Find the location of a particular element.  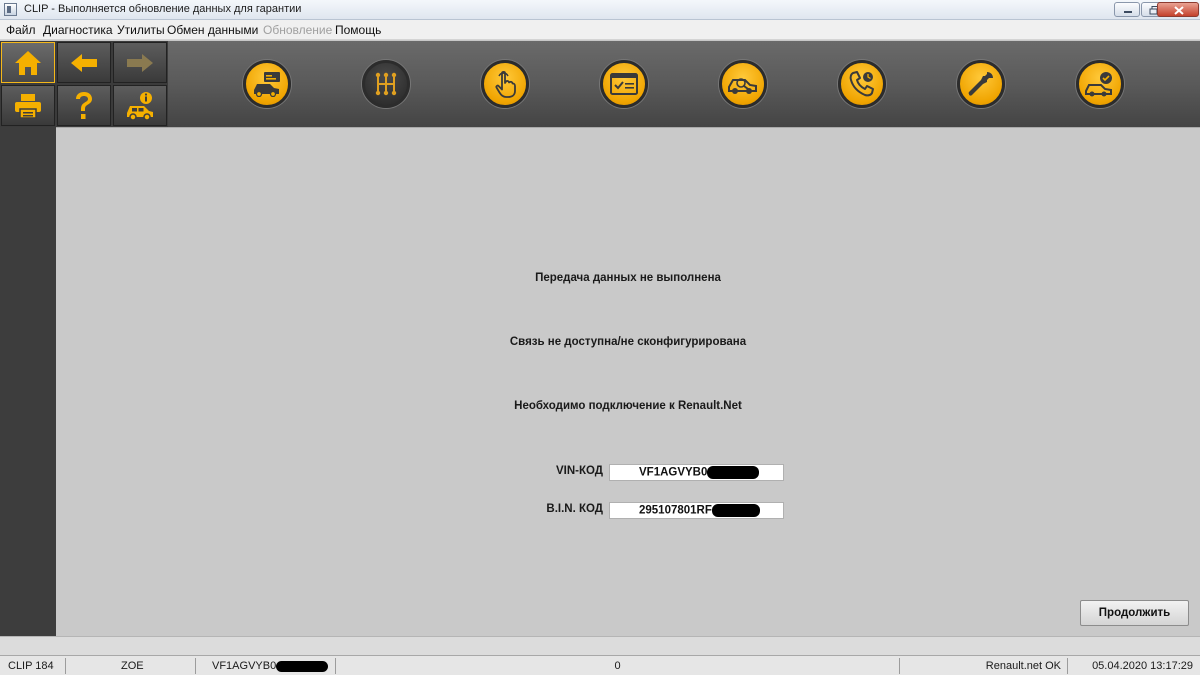

vin-label: VIN-КОД is located at coordinates (579, 471).